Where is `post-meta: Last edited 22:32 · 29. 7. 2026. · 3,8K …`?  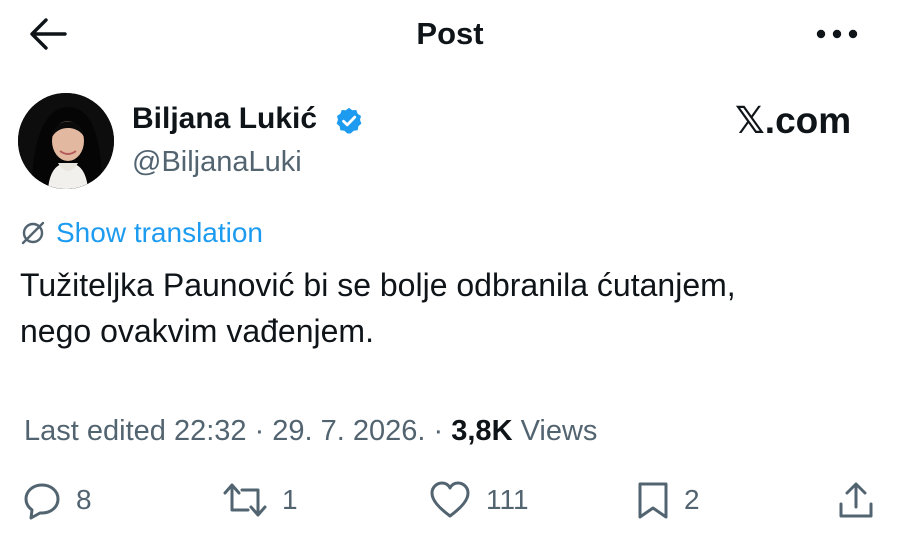 post-meta: Last edited 22:32 · 29. 7. 2026. · 3,8K … is located at coordinates (310, 431).